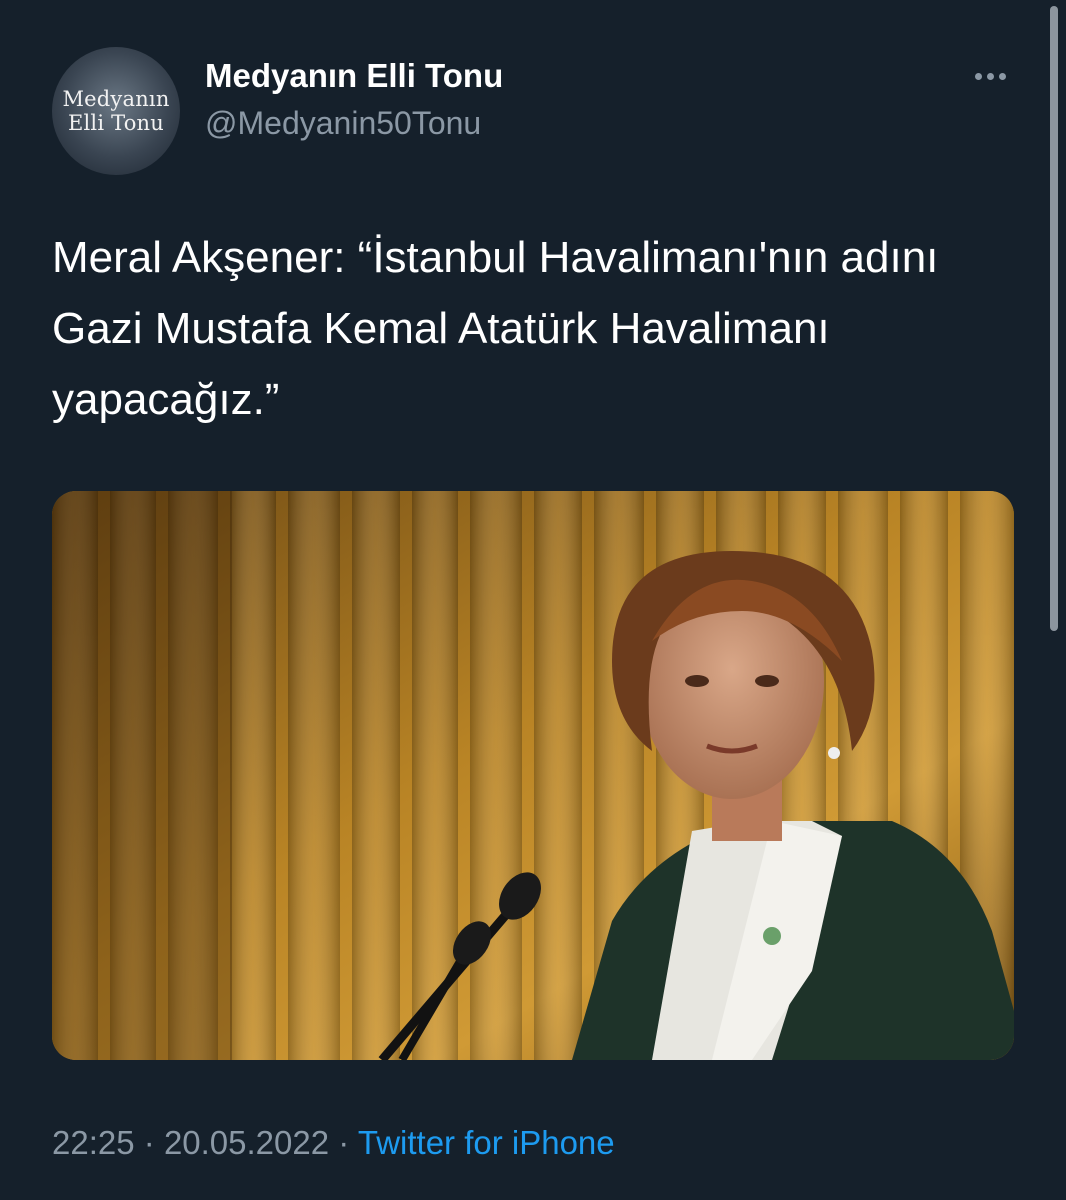 The image size is (1066, 1200). Describe the element at coordinates (93, 1142) in the screenshot. I see `tweet-time: 22:25` at that location.